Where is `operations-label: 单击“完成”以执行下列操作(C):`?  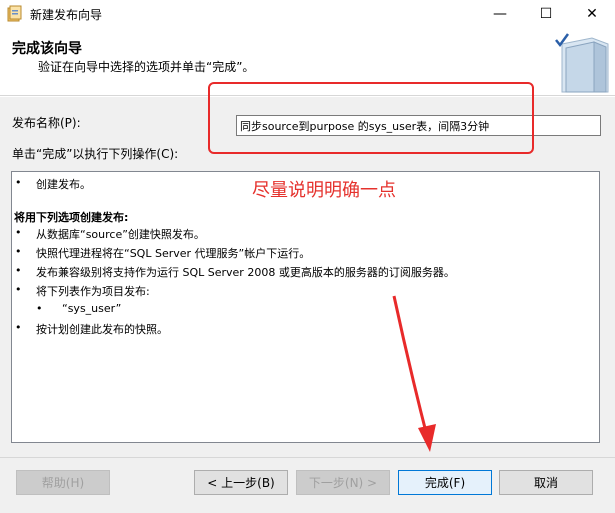
operations-label: 单击“完成”以执行下列操作(C): is located at coordinates (95, 154).